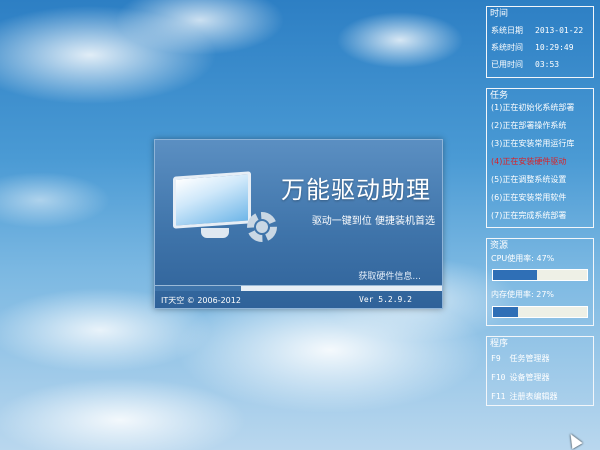  Describe the element at coordinates (533, 396) in the screenshot. I see `program-label: 注册表编辑器` at that location.